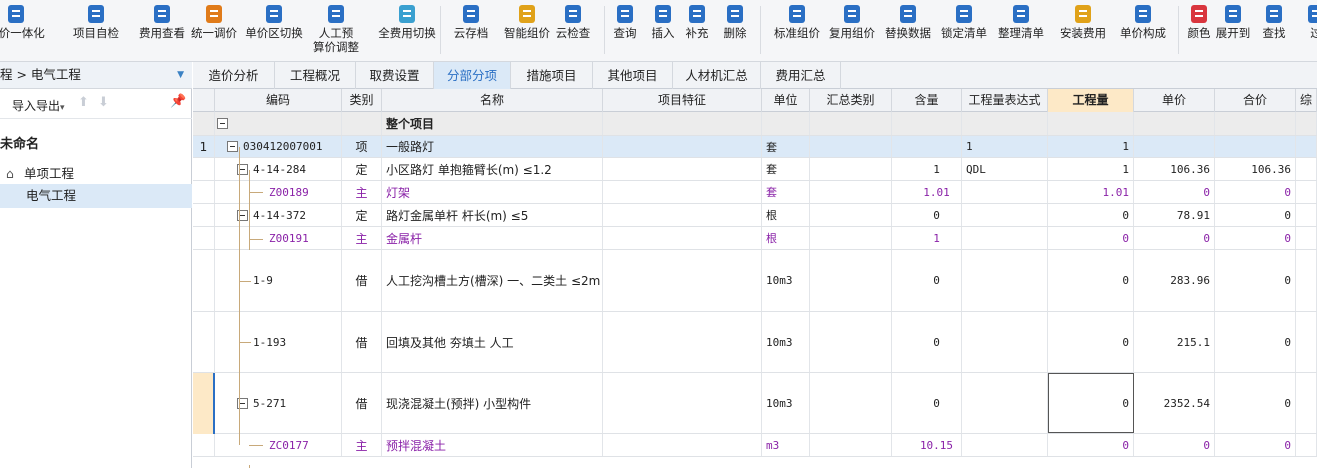 Image resolution: width=1317 pixels, height=468 pixels. Describe the element at coordinates (40, 172) in the screenshot. I see `unit-project-node: ⌂ 单项工程` at that location.